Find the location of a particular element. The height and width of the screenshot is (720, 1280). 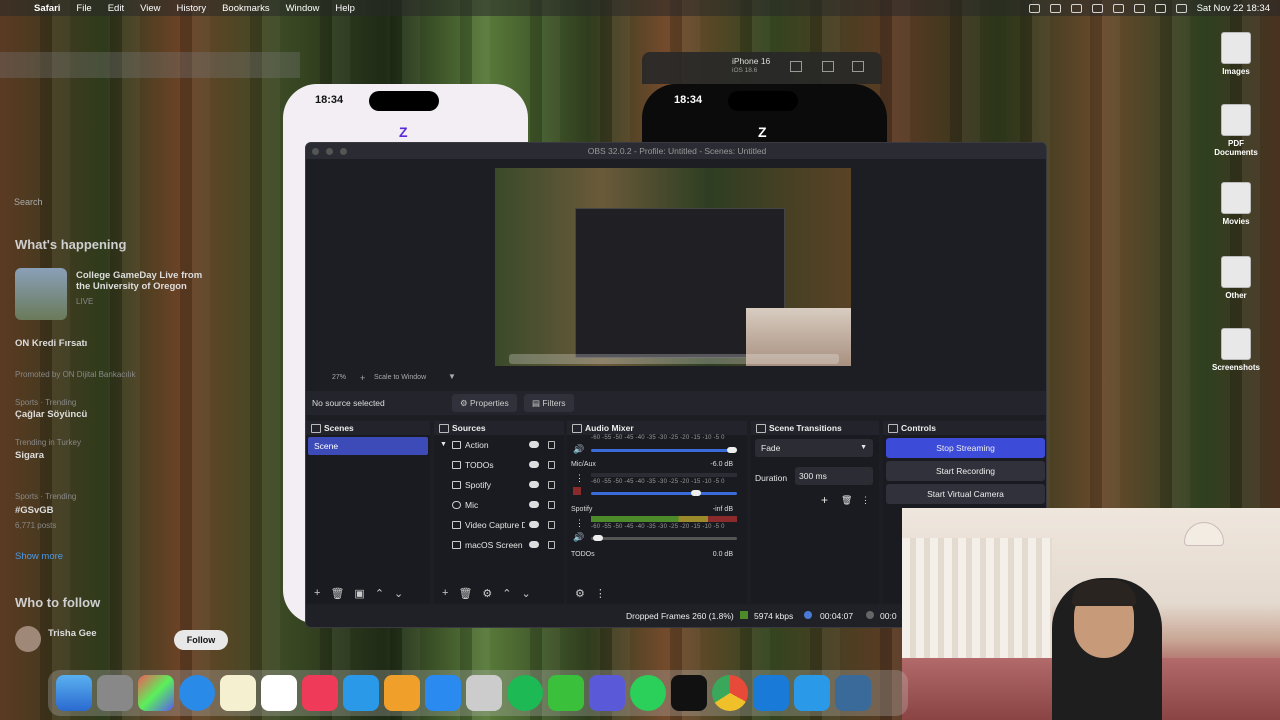

battery-icon is located at coordinates (1118, 8).